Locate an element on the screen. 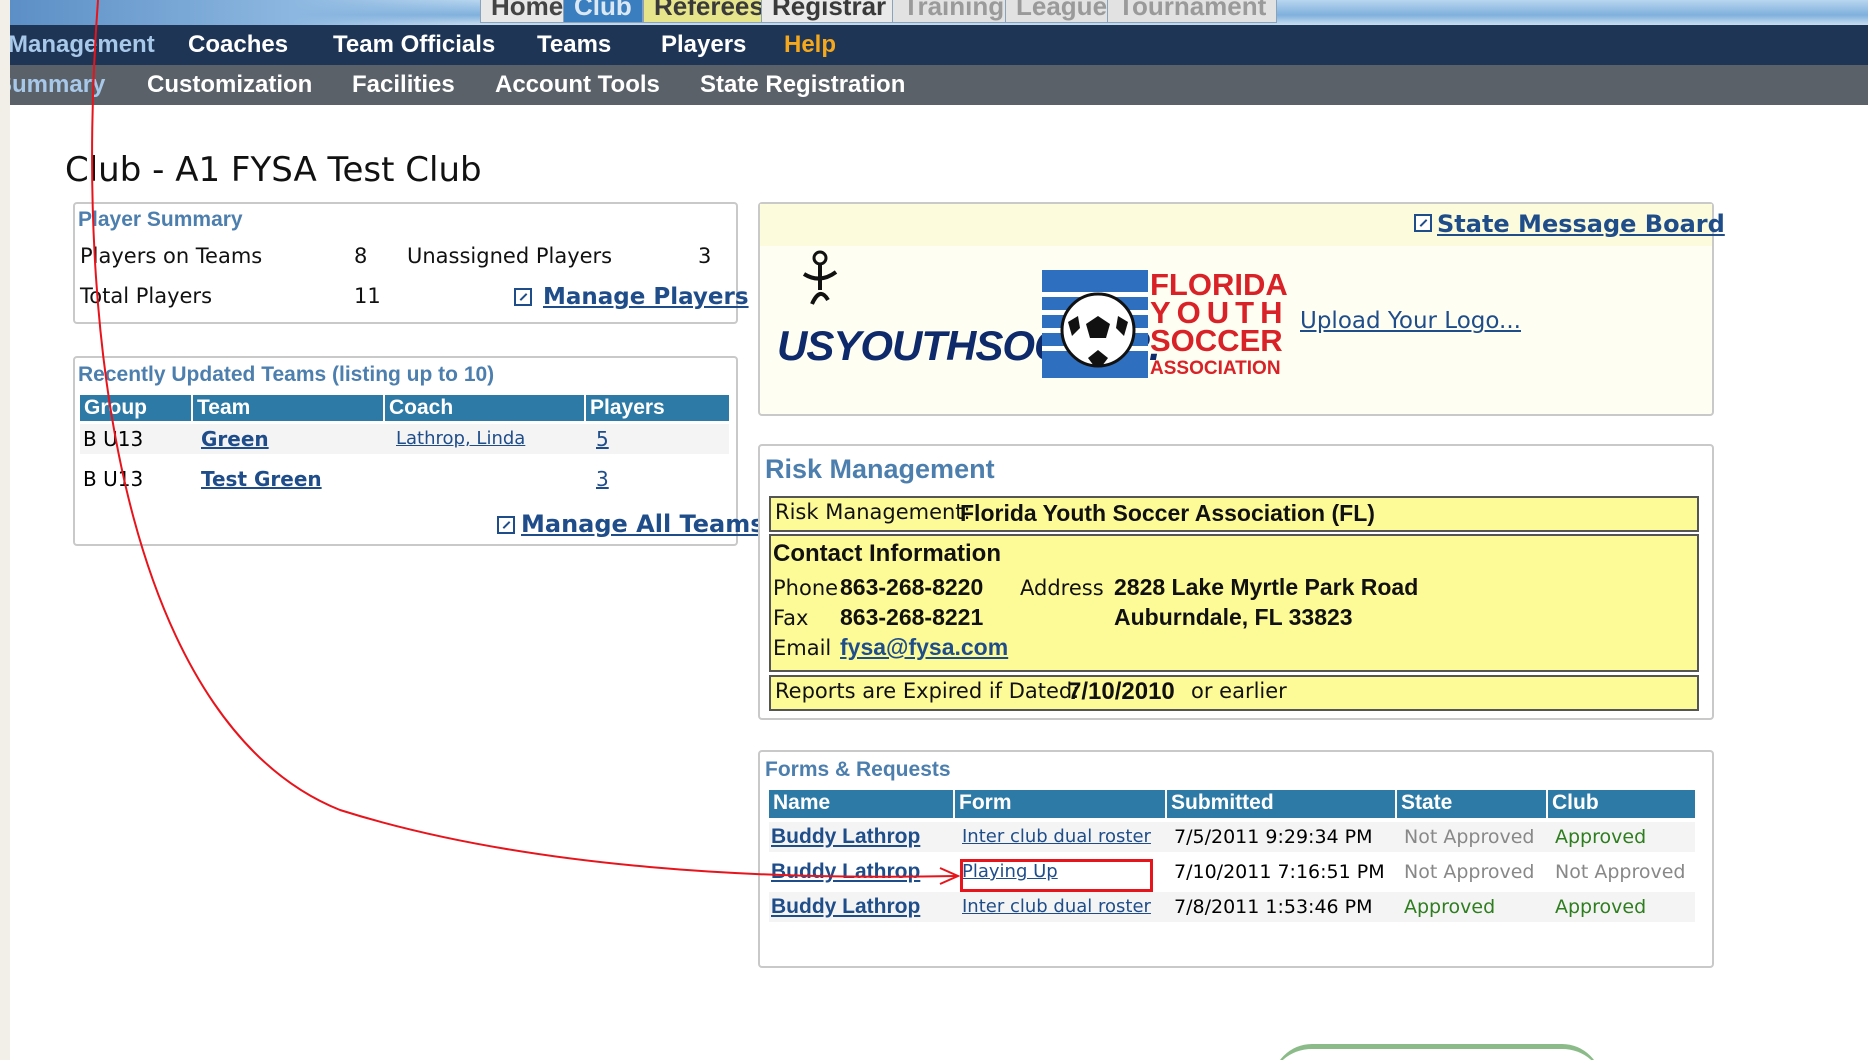 The height and width of the screenshot is (1060, 1868). players-count-link: 3 is located at coordinates (602, 479).